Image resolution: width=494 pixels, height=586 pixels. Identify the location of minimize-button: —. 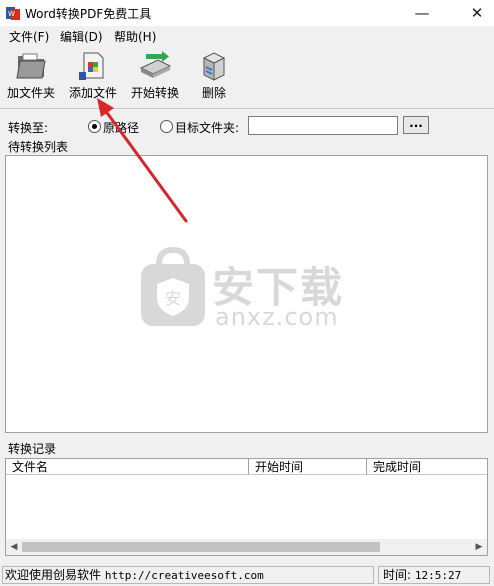
(422, 13).